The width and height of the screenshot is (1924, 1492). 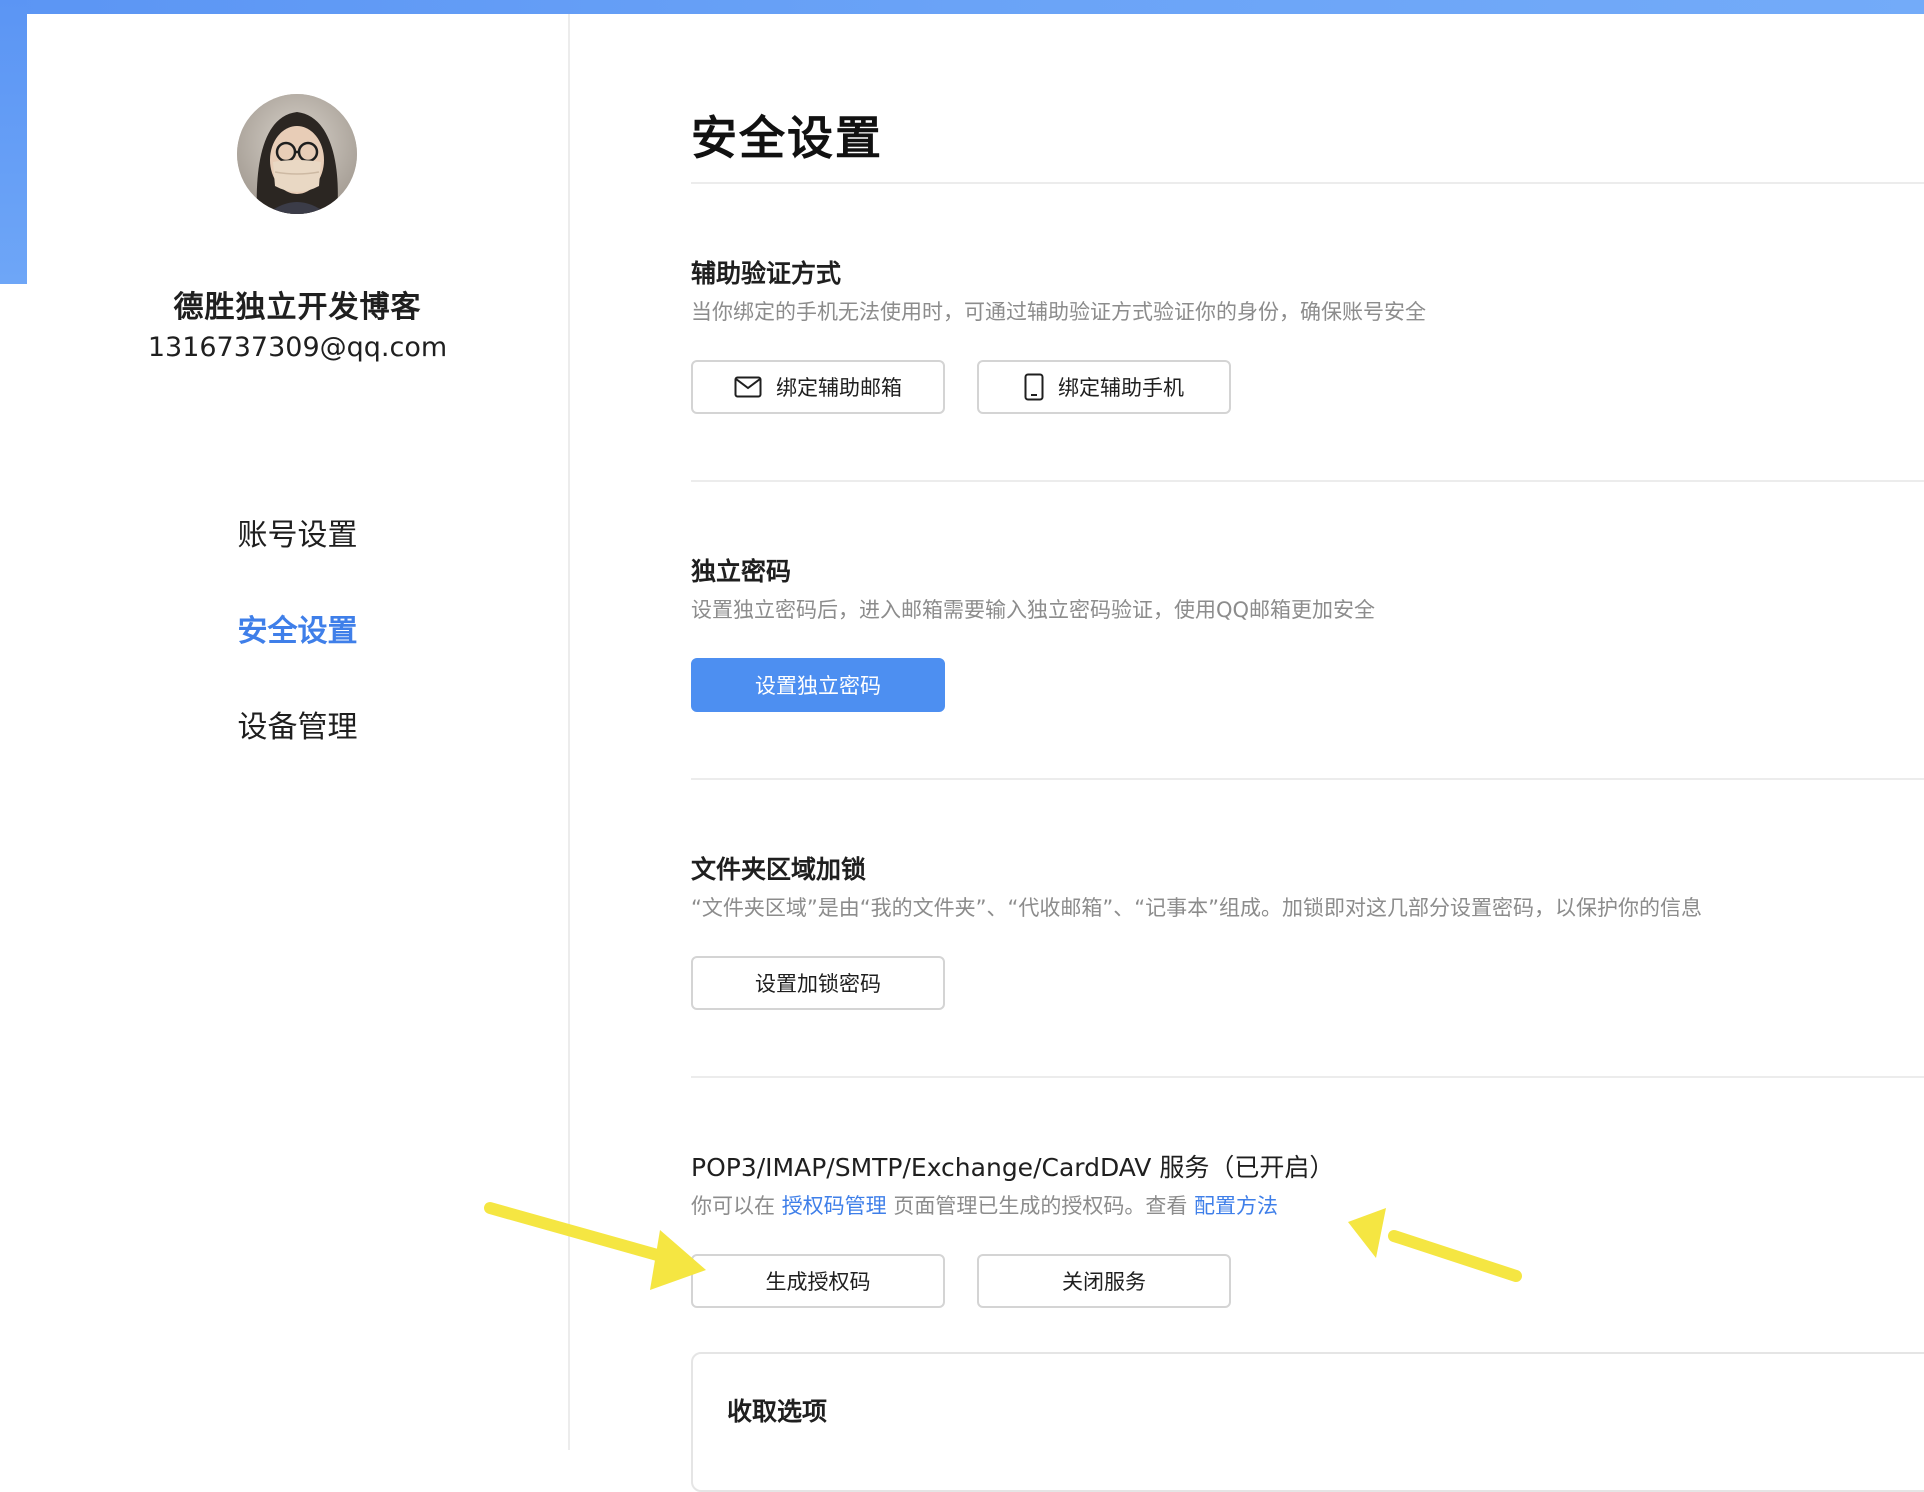 I want to click on section-description: 设置独立密码后，进入邮箱需要输入独立密码验证，使用QQ邮箱更加安全, so click(x=1033, y=610).